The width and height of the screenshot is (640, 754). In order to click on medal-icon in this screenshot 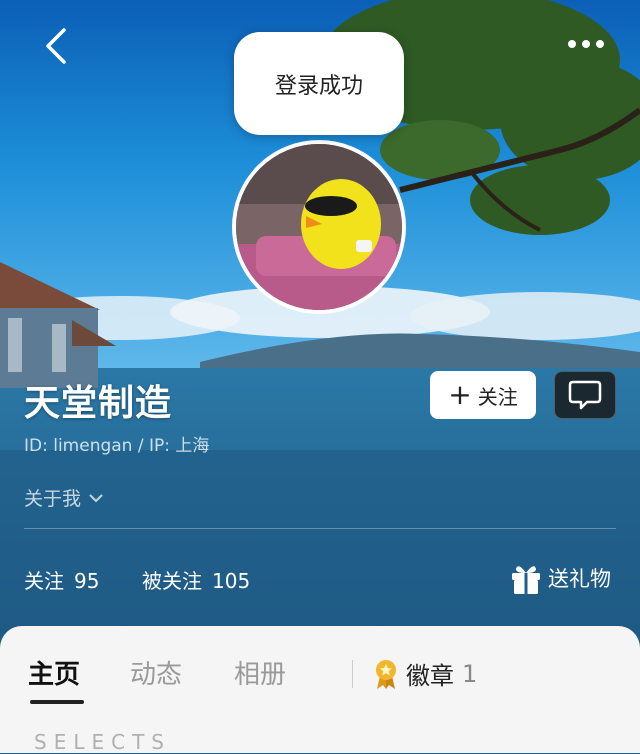, I will do `click(386, 674)`.